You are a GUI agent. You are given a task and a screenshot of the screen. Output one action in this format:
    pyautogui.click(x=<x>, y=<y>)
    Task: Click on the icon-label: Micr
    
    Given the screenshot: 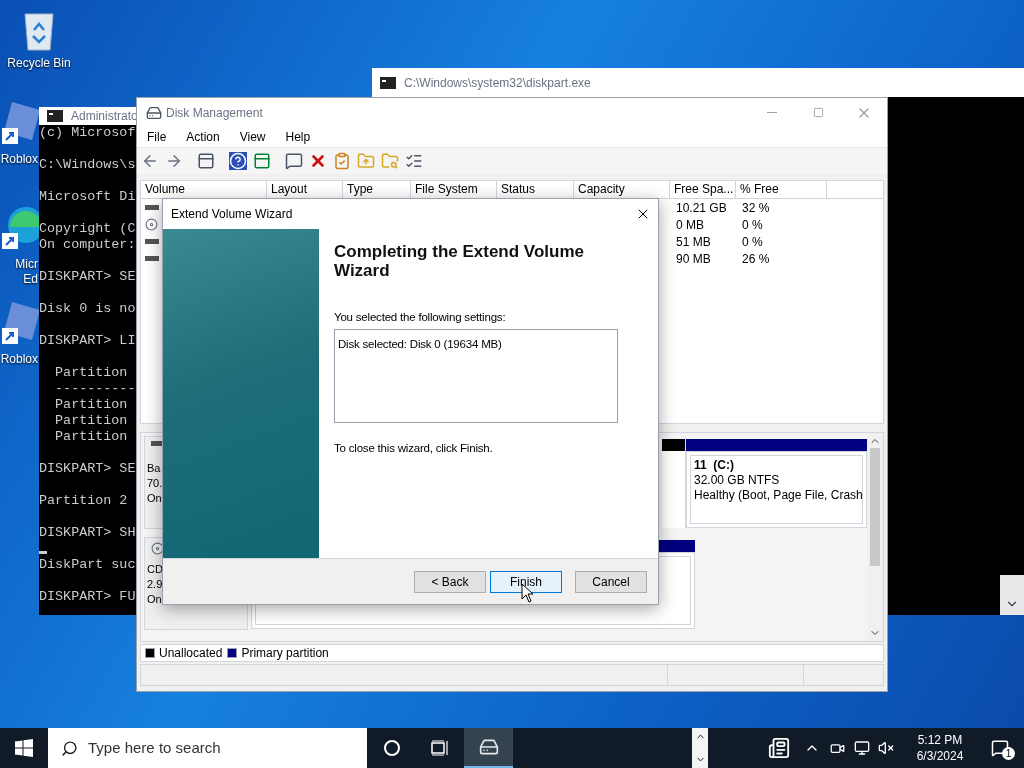 What is the action you would take?
    pyautogui.click(x=26, y=264)
    